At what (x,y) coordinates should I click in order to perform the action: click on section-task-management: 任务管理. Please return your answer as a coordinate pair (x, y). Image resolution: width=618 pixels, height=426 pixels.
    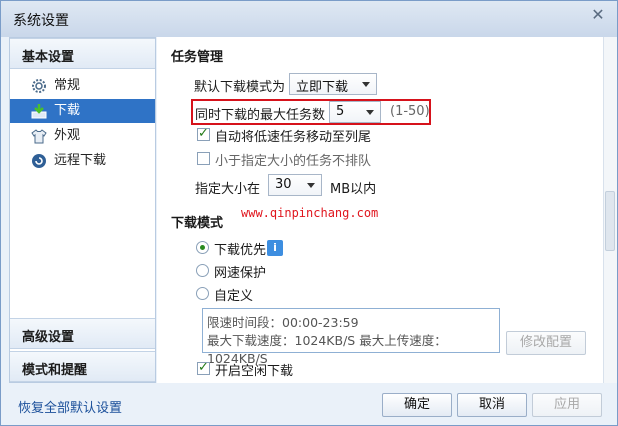
    Looking at the image, I should click on (197, 57).